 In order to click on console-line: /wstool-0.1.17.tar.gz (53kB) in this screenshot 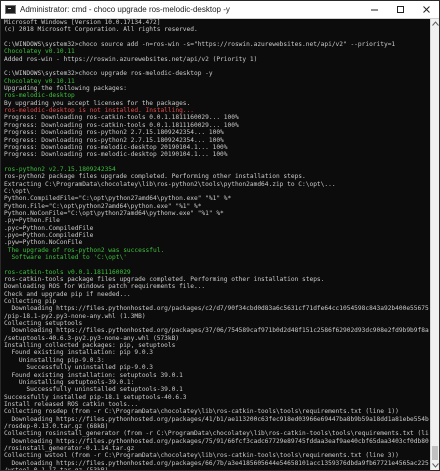, I will do `click(216, 468)`.